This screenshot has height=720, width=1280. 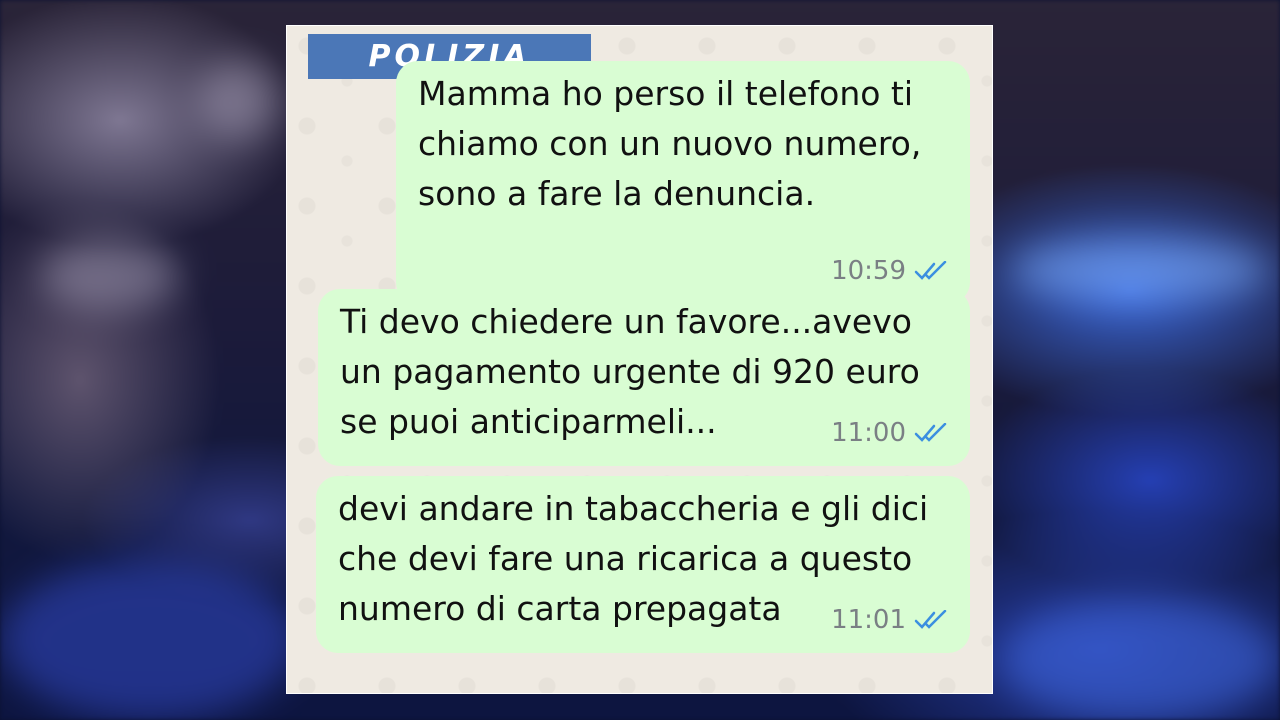 I want to click on message-meta: 11:00, so click(x=889, y=433).